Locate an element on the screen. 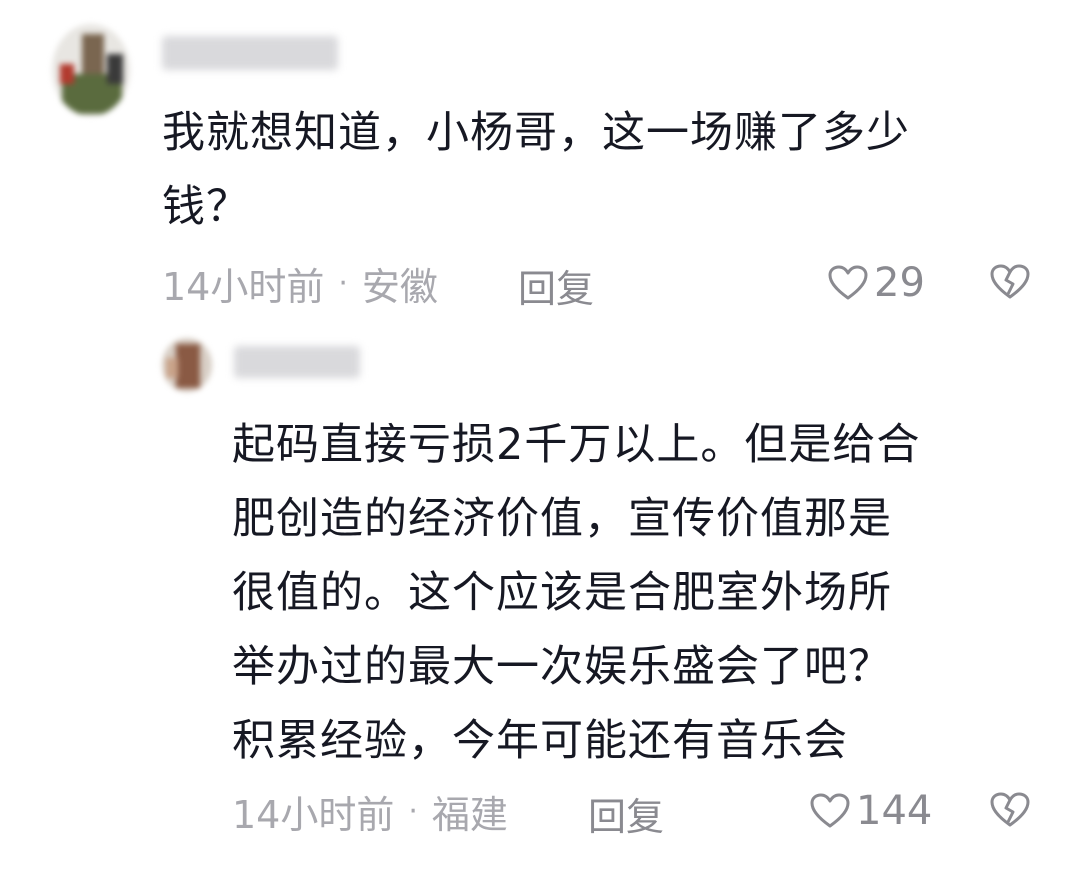 This screenshot has width=1080, height=878. like-button: 29 is located at coordinates (876, 283).